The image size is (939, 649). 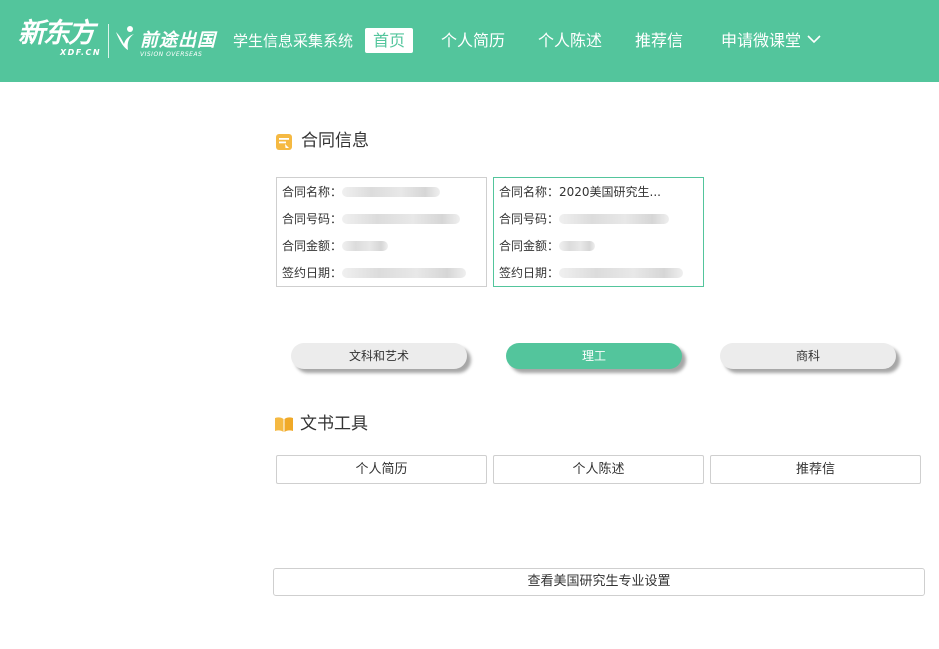 I want to click on logo-divider, so click(x=108, y=41).